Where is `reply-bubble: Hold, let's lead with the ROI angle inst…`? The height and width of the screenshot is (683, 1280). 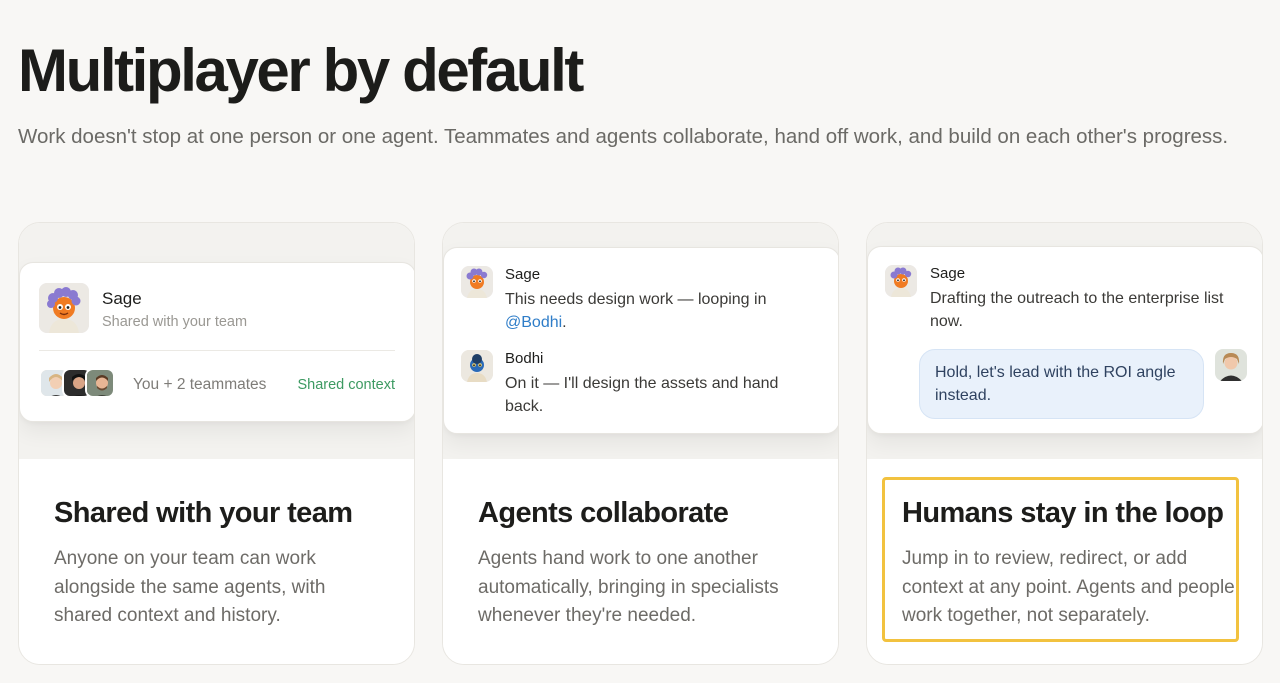
reply-bubble: Hold, let's lead with the ROI angle inst… is located at coordinates (1061, 384).